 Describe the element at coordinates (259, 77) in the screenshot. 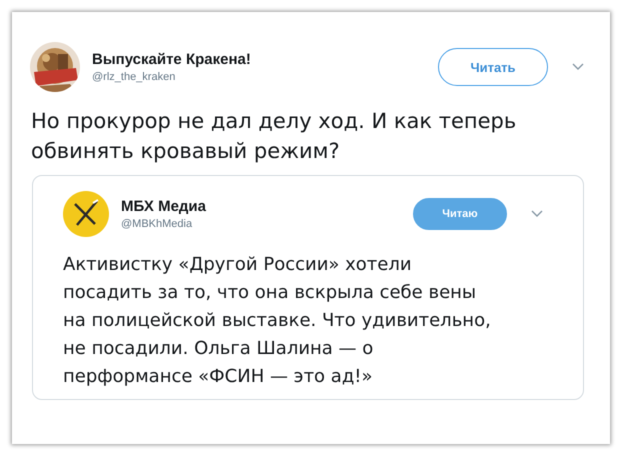

I see `author-handle: @rlz_the_kraken` at that location.